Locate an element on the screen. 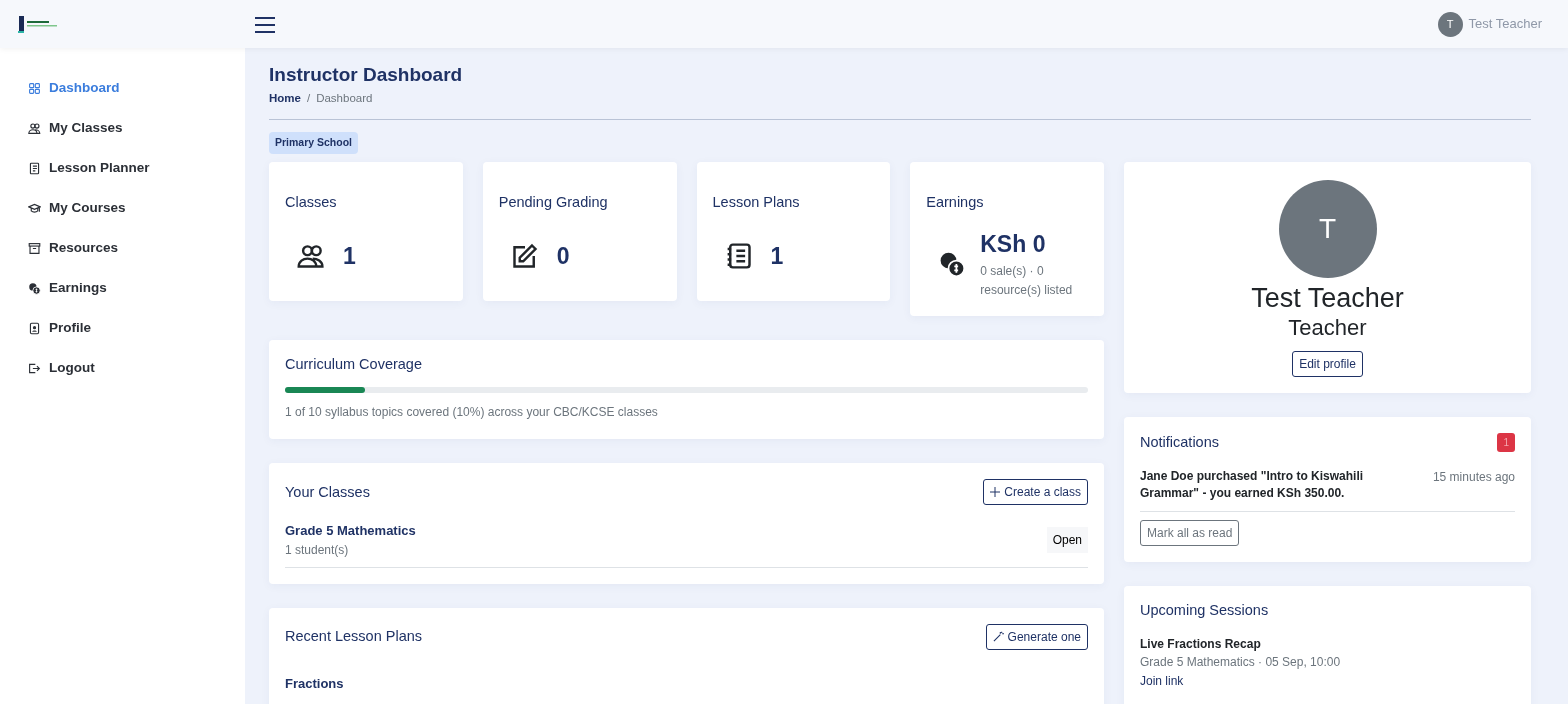  notification-text: Jane Doe purchased "Intro to Kiswahili Grammar" - you earned KSh 350.00. is located at coordinates (1252, 485).